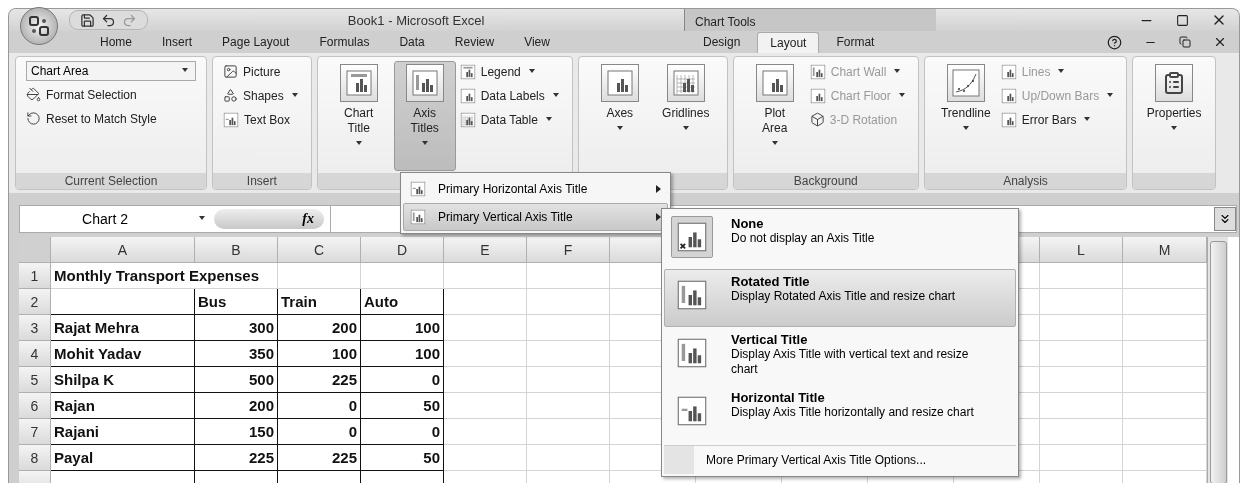  Describe the element at coordinates (35, 302) in the screenshot. I see `row-header: 2` at that location.